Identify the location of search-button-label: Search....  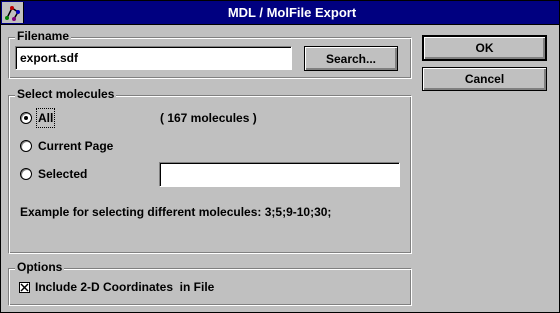
(351, 58).